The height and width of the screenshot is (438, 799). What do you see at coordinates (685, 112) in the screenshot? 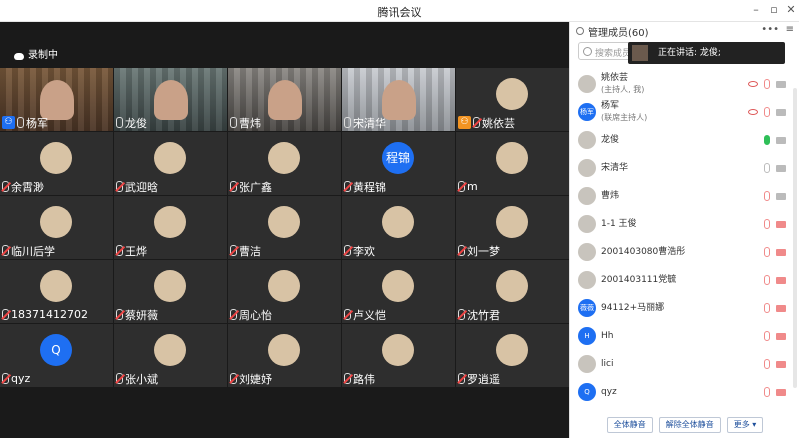
I see `member-row: 杨军 杨军 (联席主持人)` at bounding box center [685, 112].